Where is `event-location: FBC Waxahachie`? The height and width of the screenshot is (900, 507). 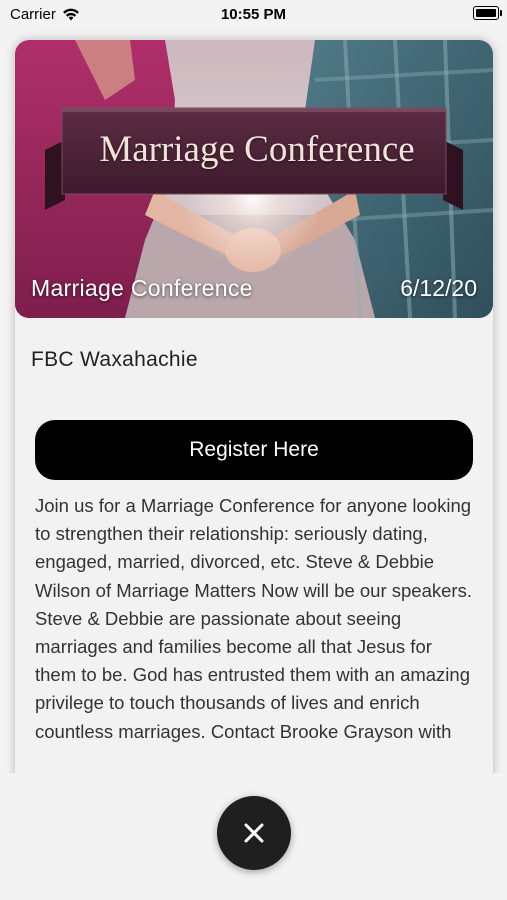 event-location: FBC Waxahachie is located at coordinates (114, 359).